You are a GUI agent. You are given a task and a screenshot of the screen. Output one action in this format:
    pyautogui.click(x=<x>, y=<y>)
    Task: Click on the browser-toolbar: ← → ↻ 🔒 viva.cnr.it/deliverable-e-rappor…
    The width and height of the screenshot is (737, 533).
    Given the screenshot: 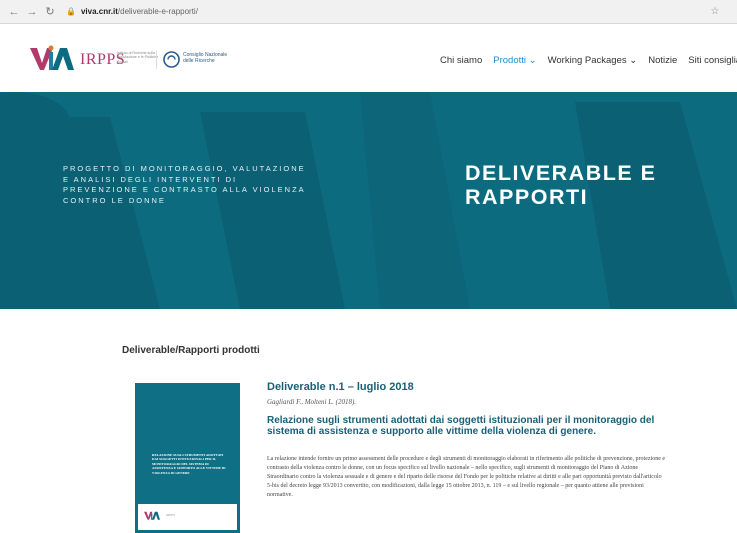 What is the action you would take?
    pyautogui.click(x=368, y=12)
    